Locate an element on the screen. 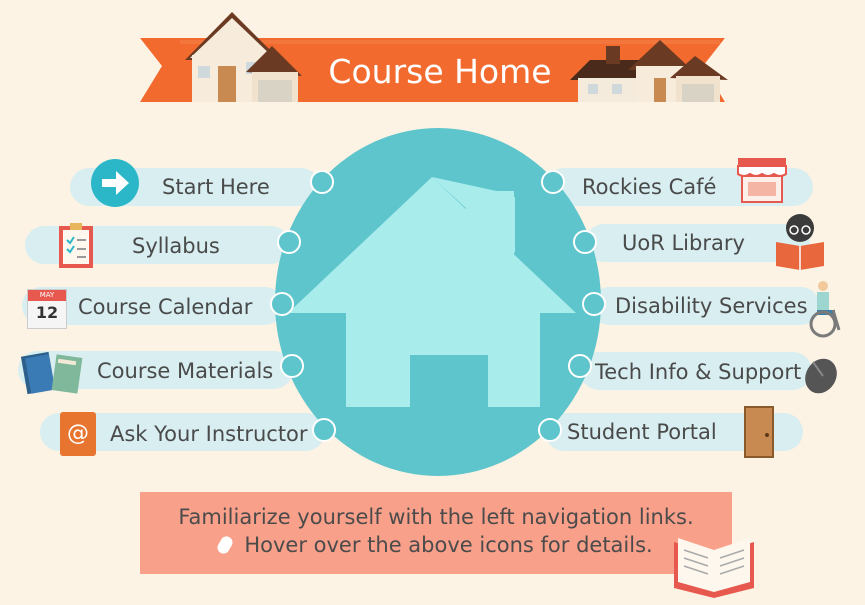  nav-link-label: Course Calendar is located at coordinates (165, 307).